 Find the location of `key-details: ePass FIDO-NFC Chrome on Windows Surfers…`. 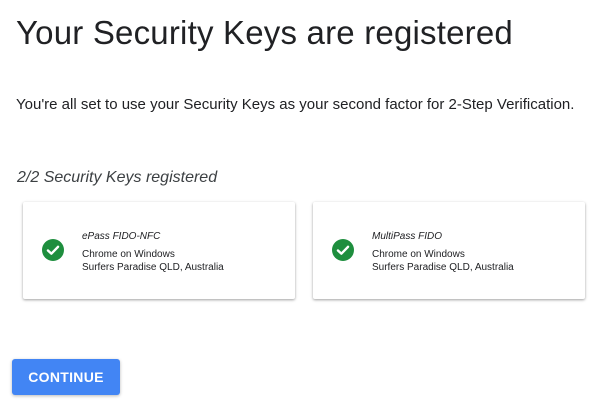

key-details: ePass FIDO-NFC Chrome on Windows Surfers… is located at coordinates (153, 252).